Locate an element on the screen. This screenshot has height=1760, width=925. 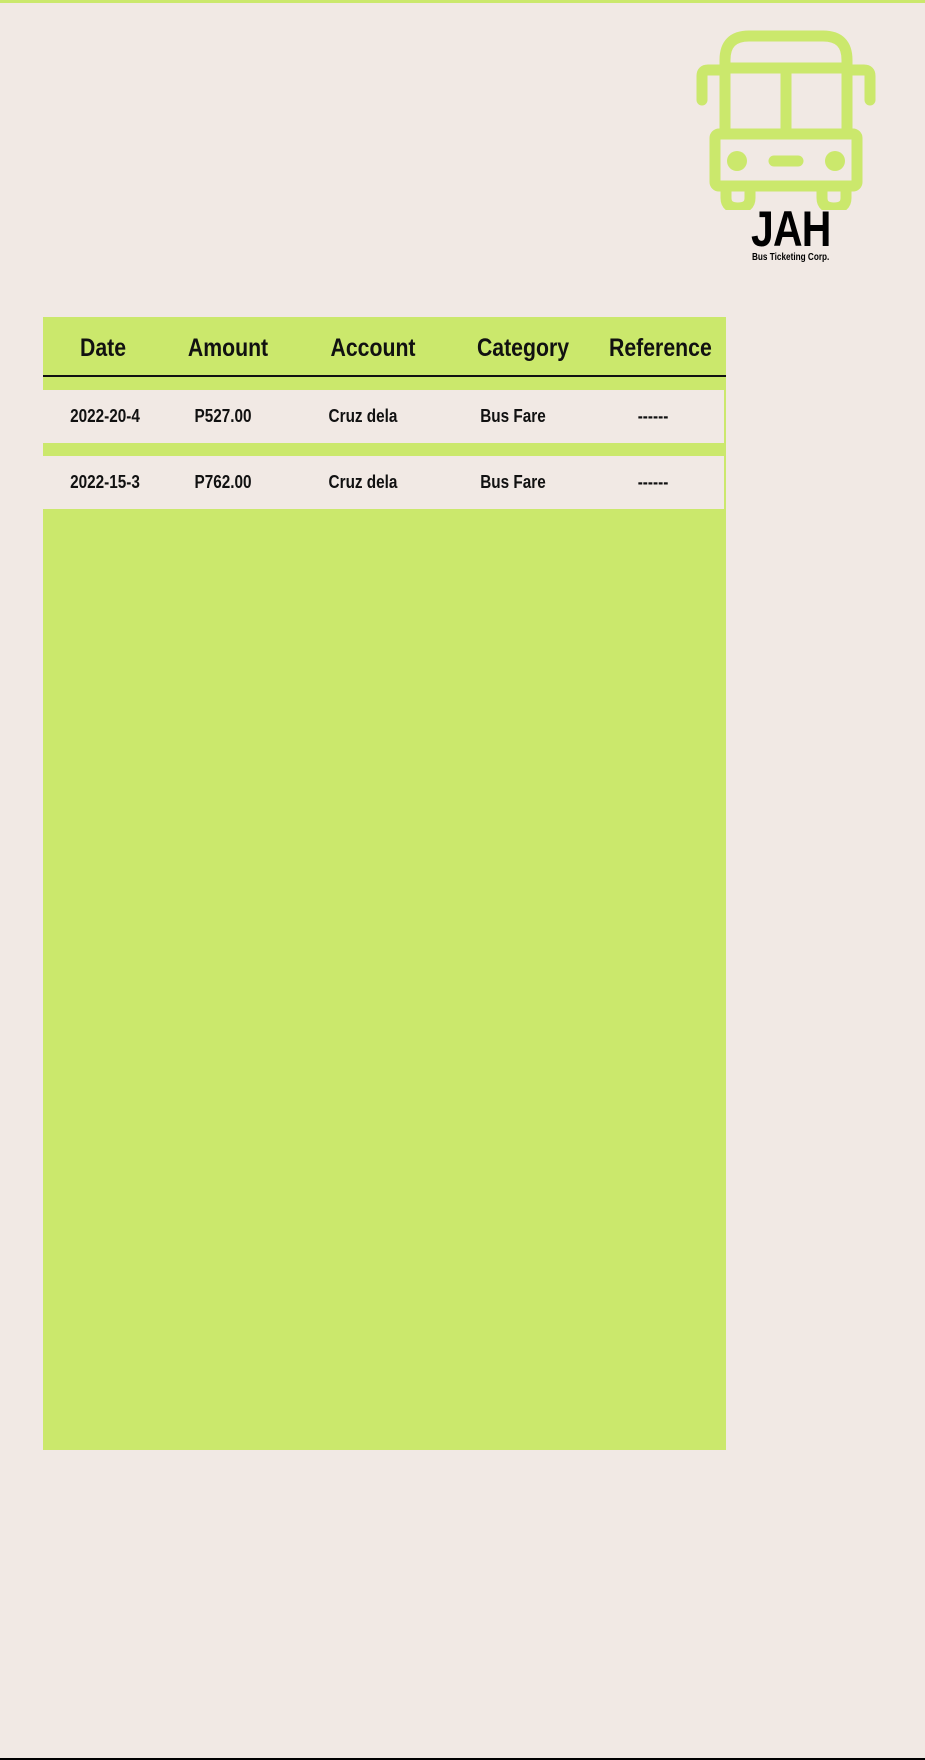
table-header: Date Amount Account Category Reference is located at coordinates (384, 347).